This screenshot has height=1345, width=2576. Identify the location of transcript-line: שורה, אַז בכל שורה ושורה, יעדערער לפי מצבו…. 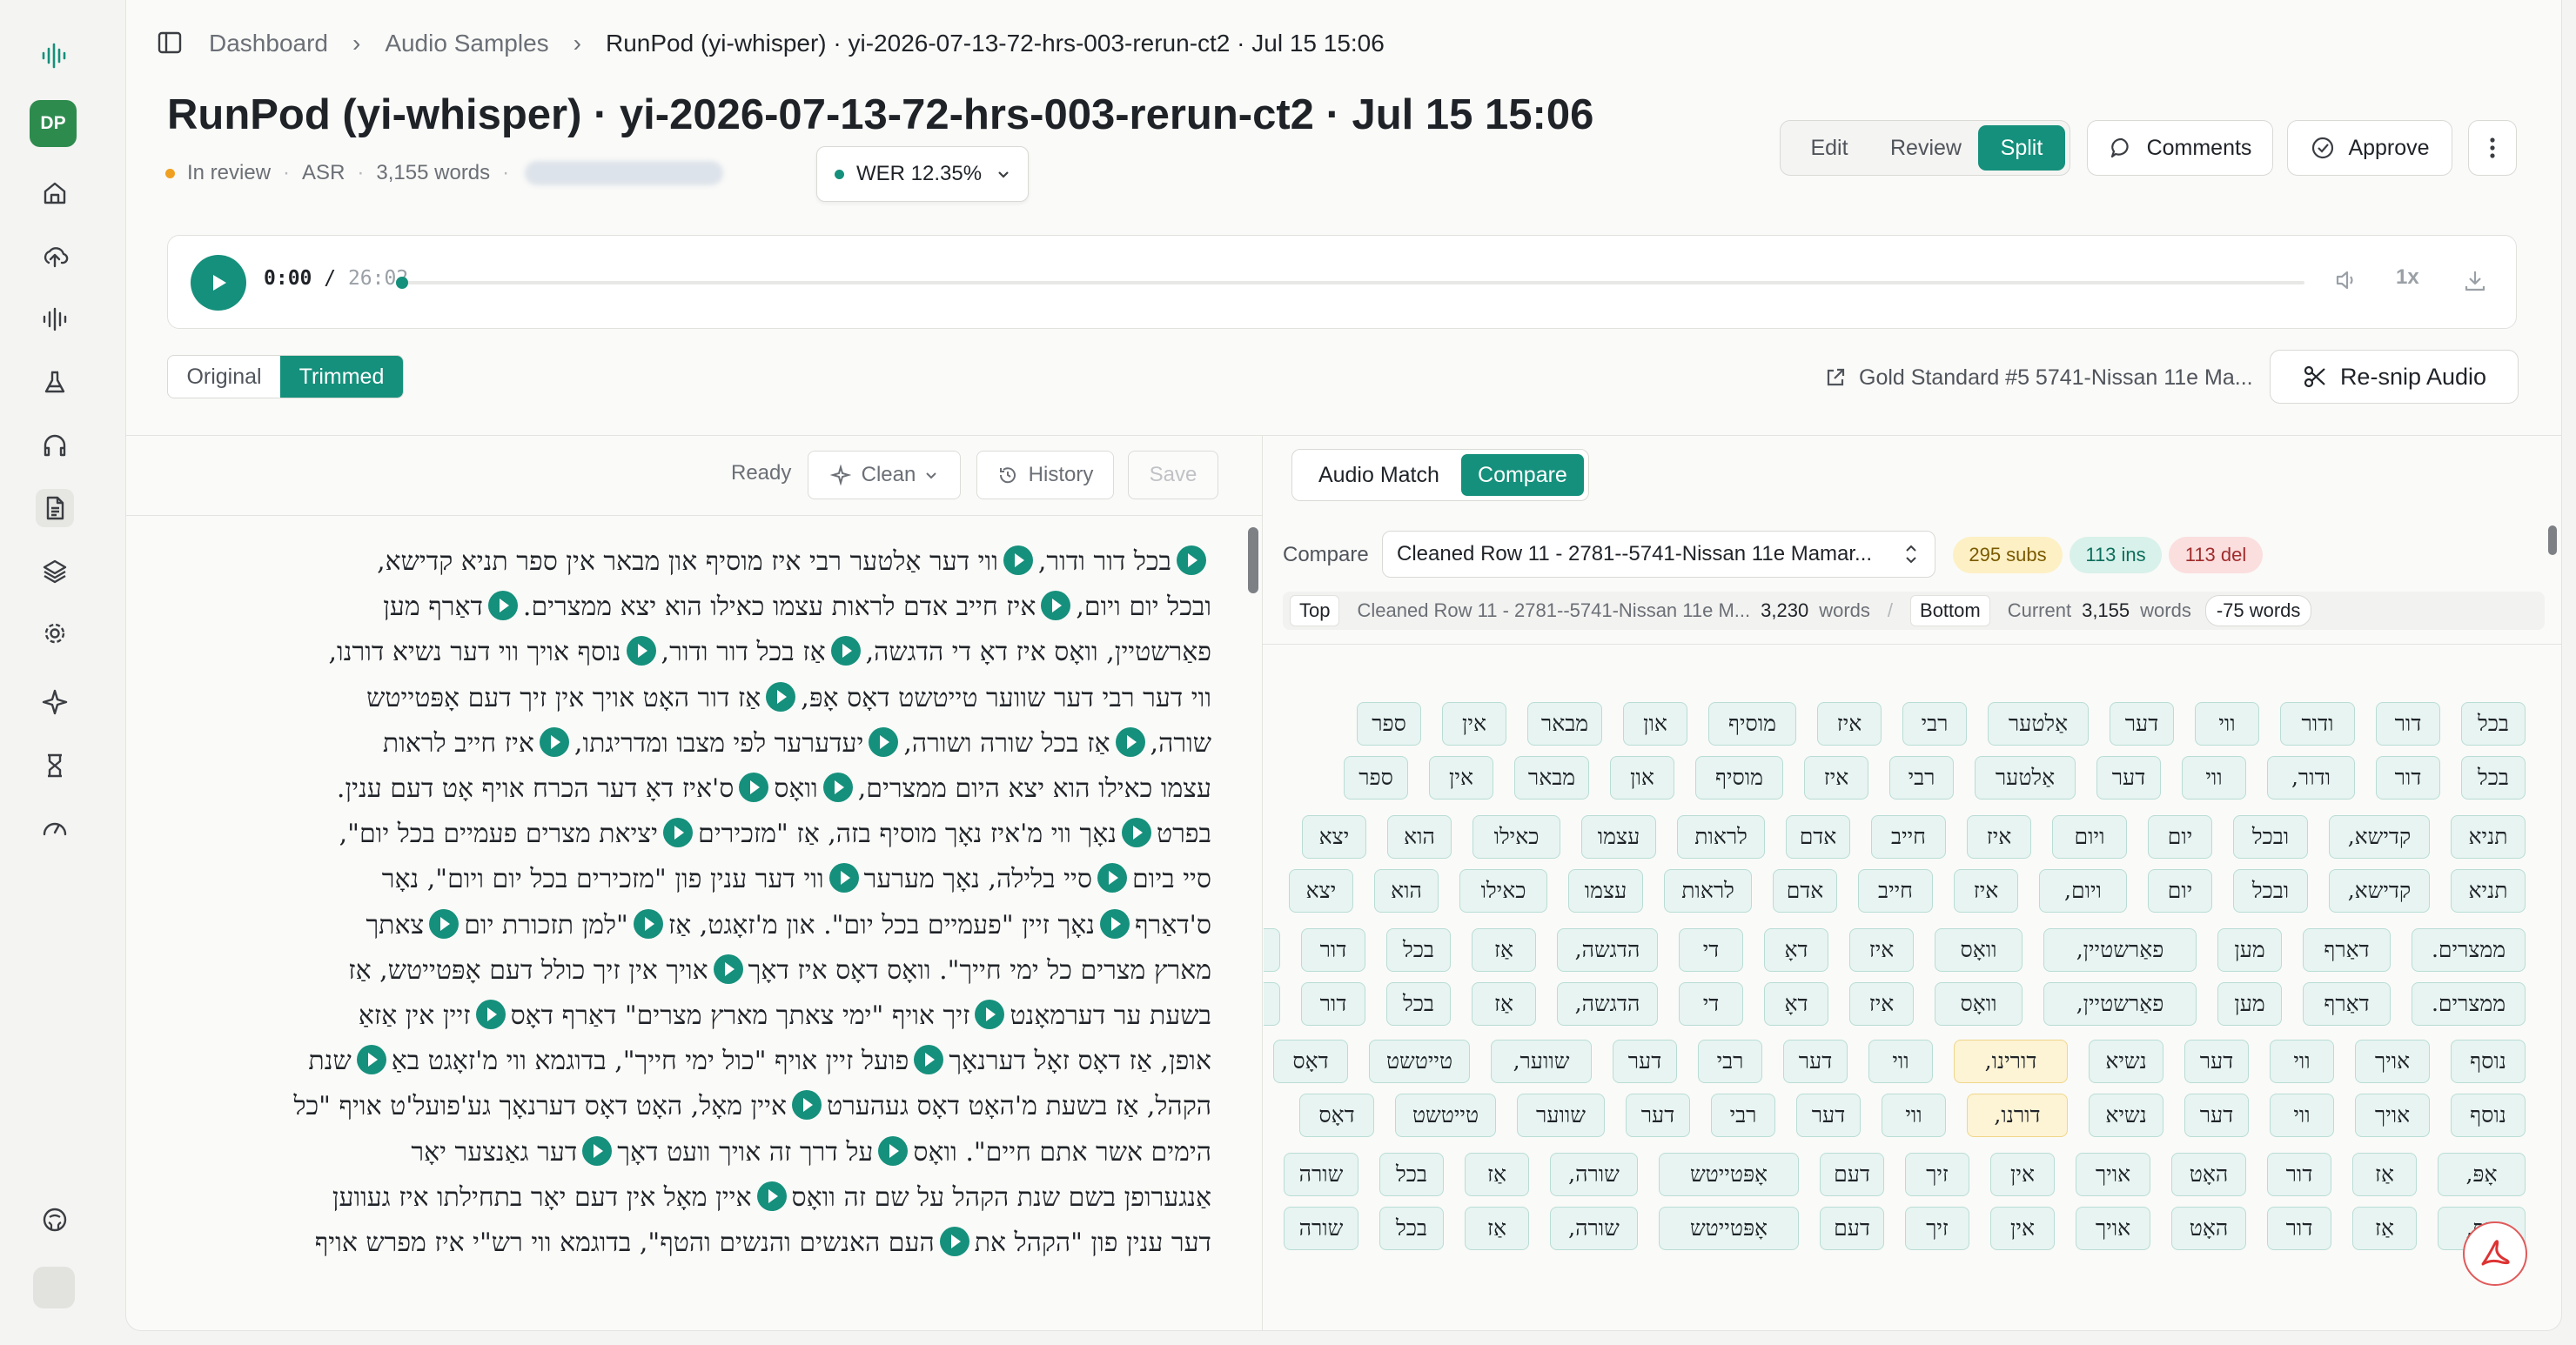
(684, 744).